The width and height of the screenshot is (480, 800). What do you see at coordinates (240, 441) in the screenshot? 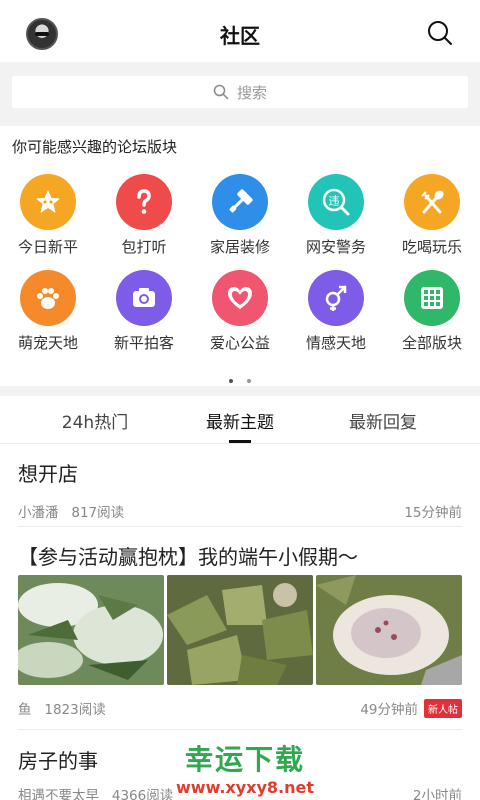
I see `tab-indicator` at bounding box center [240, 441].